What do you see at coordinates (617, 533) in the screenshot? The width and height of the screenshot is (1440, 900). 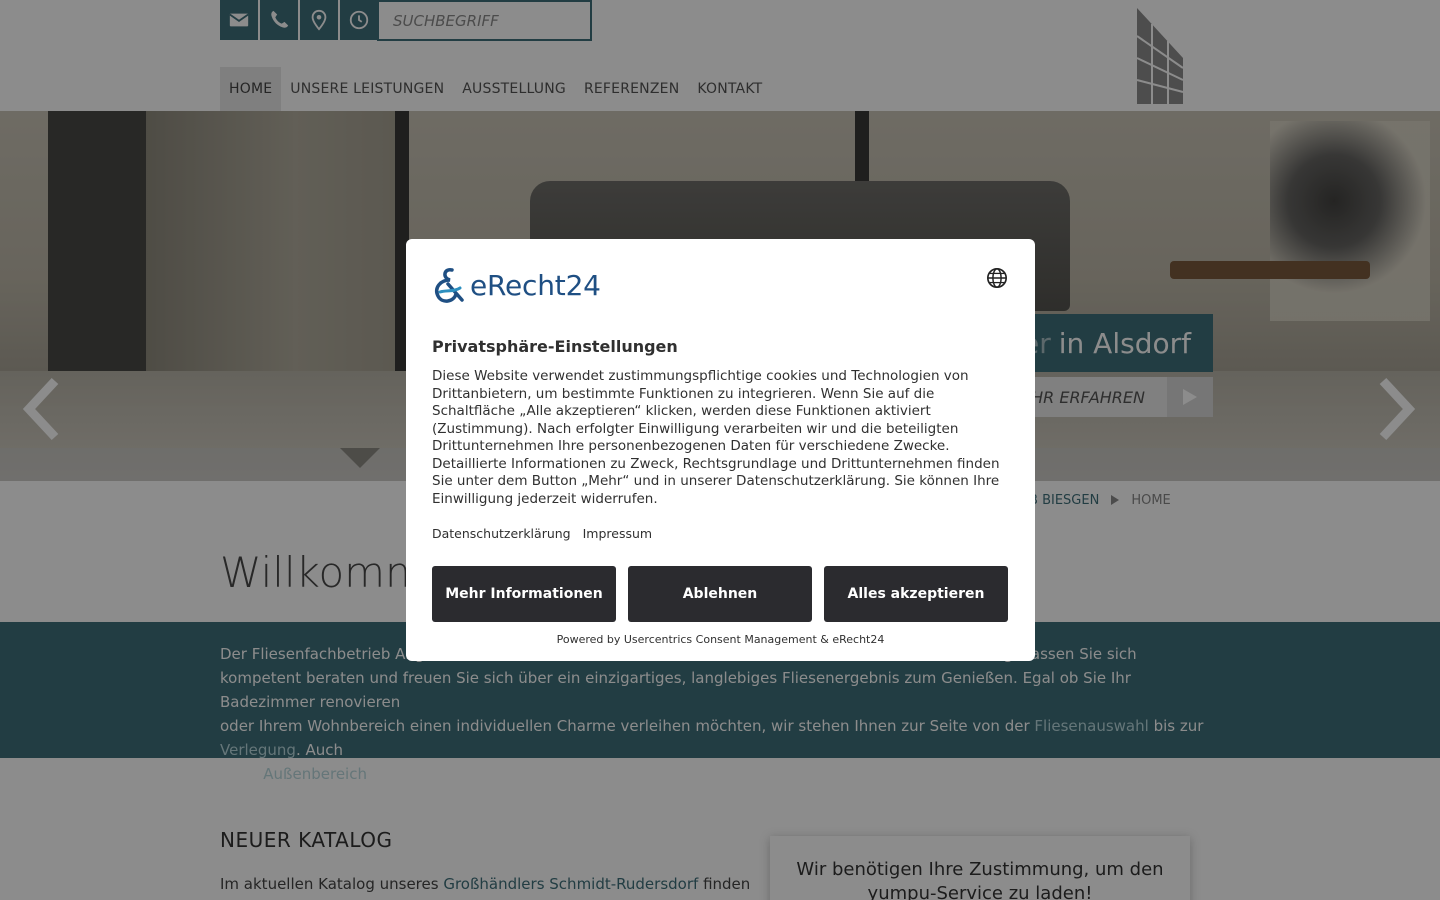 I see `link-impressum: Impressum` at bounding box center [617, 533].